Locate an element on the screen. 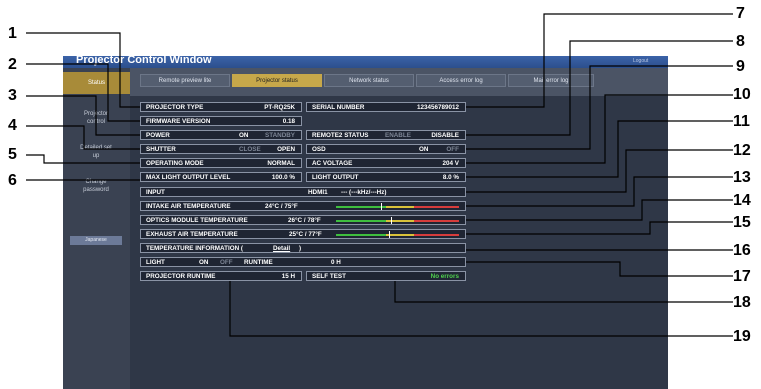  callout-16: 16 is located at coordinates (742, 250).